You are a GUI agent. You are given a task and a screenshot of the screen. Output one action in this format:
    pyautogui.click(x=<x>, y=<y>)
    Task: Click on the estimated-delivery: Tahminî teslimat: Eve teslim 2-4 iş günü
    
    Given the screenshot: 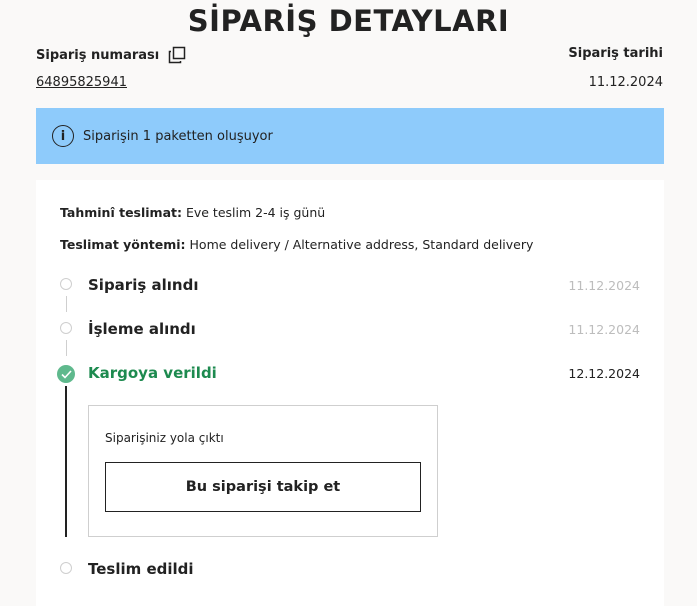 What is the action you would take?
    pyautogui.click(x=192, y=212)
    